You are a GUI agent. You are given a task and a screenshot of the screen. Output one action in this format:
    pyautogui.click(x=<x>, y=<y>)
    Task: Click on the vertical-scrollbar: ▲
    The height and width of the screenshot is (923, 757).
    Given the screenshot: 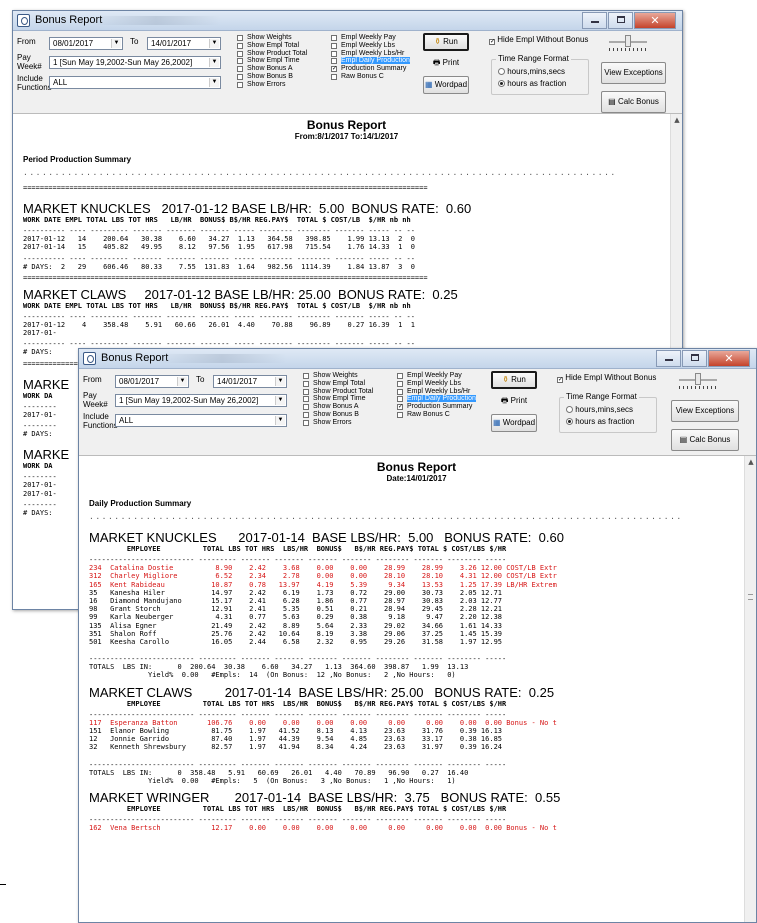 What is the action you would take?
    pyautogui.click(x=750, y=689)
    